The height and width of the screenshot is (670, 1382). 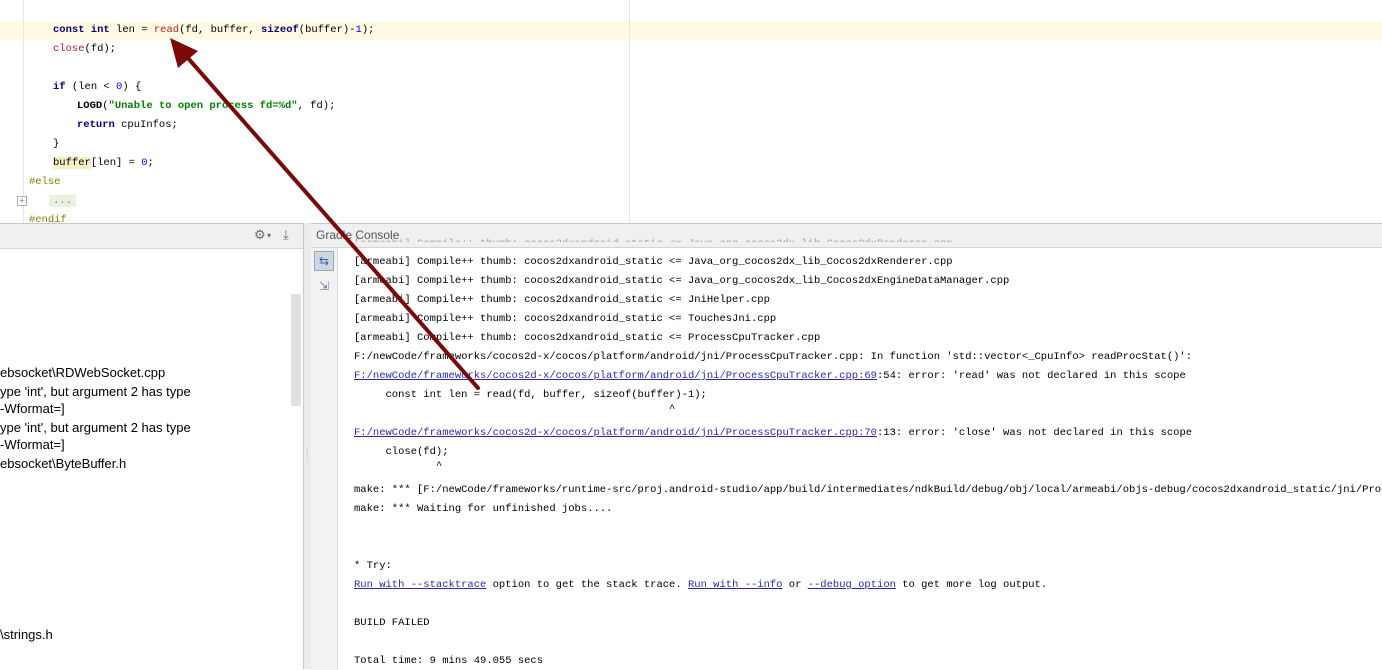 I want to click on code-line: }, so click(x=56, y=144).